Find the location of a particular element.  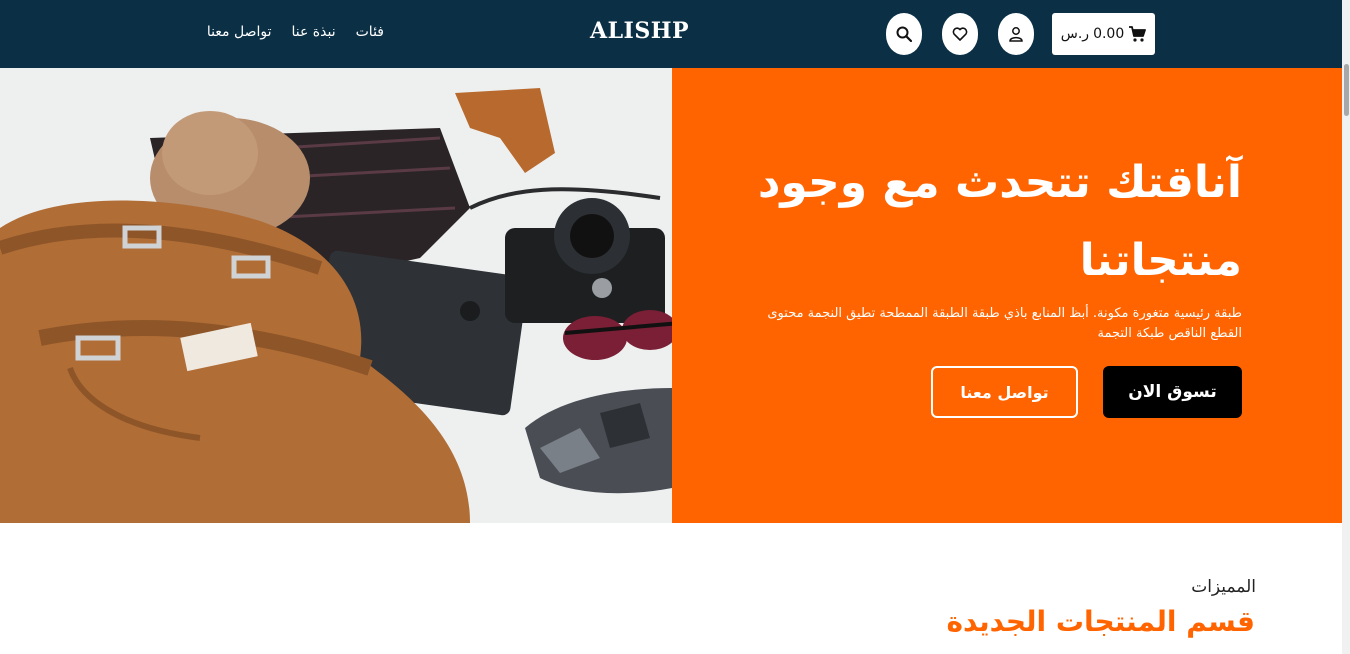

search-button is located at coordinates (904, 34).